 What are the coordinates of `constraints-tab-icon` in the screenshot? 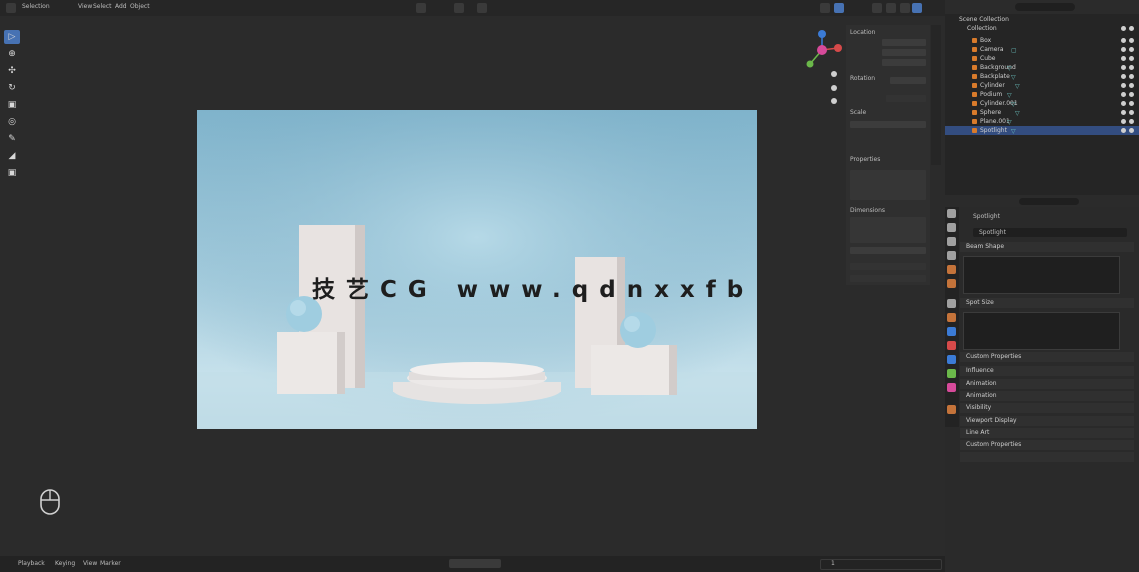 It's located at (951, 373).